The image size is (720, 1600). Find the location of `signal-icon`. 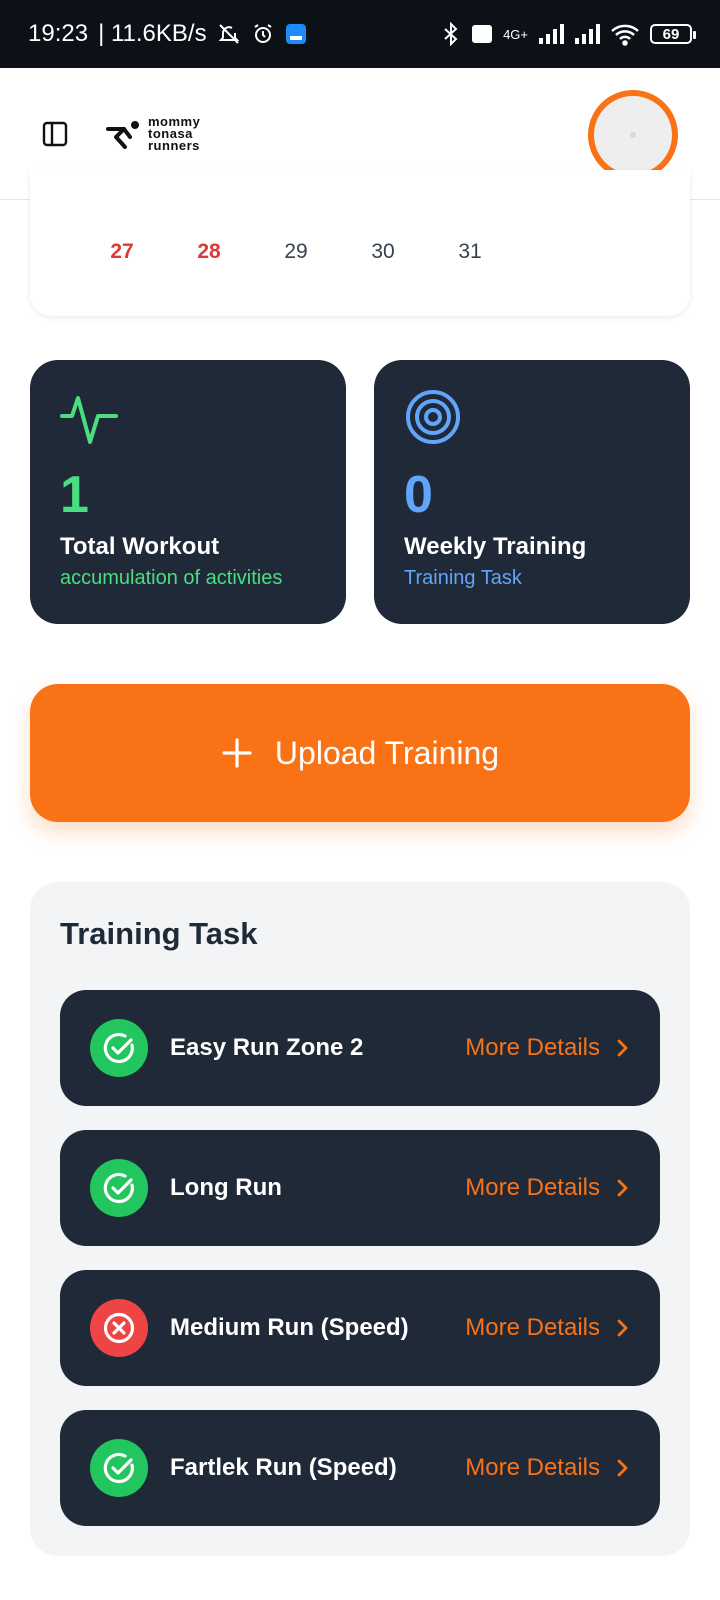

signal-icon is located at coordinates (551, 34).